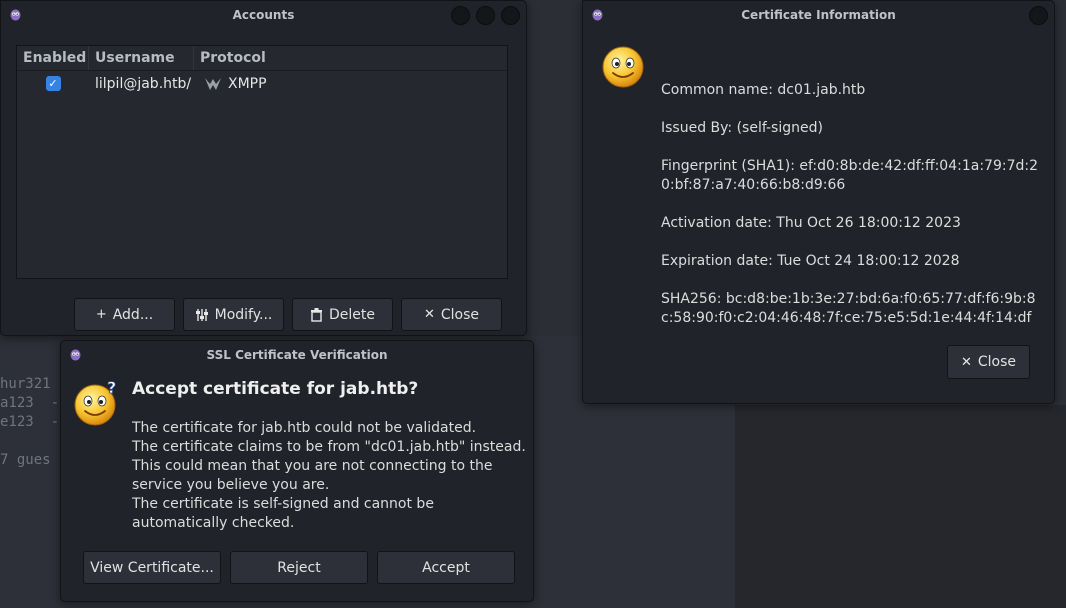 The image size is (1066, 608). I want to click on smiley-face-icon, so click(623, 67).